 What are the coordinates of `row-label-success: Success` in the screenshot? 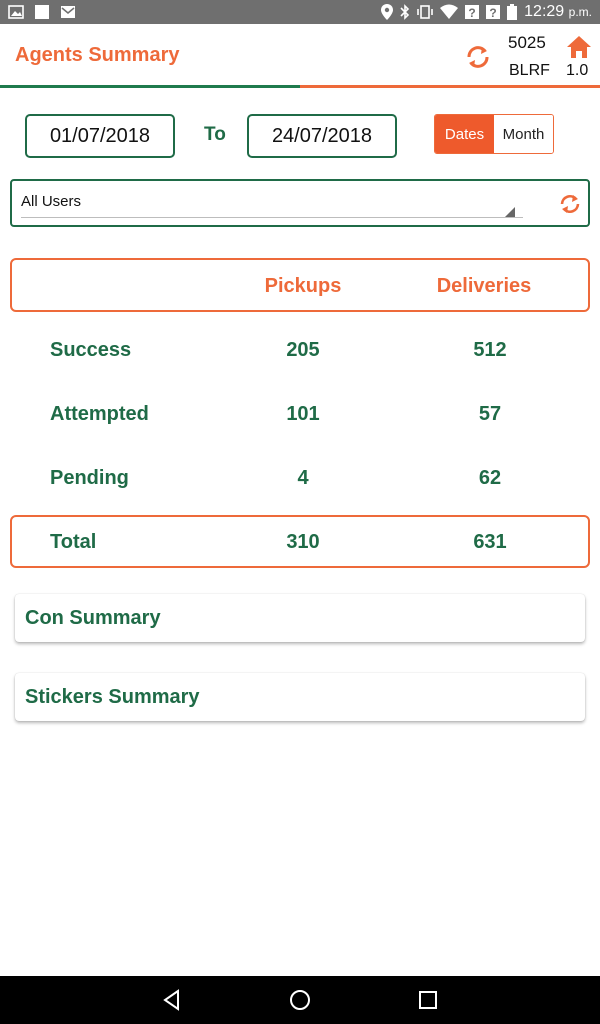 It's located at (91, 350).